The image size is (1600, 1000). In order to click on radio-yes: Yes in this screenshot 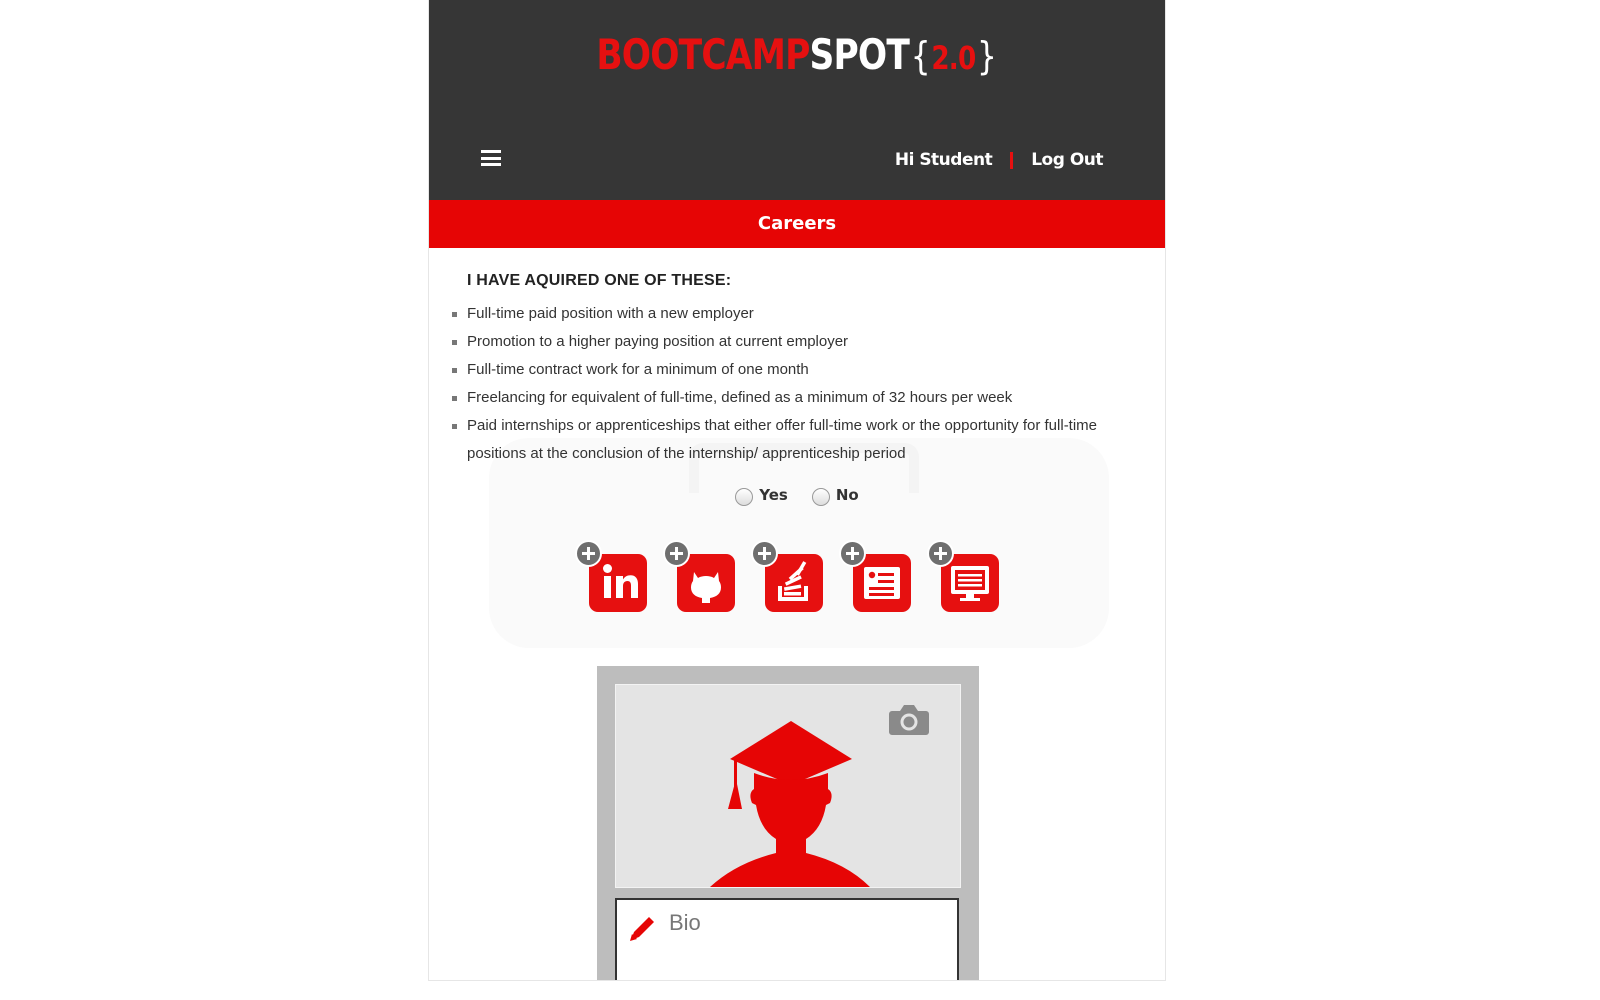, I will do `click(761, 495)`.